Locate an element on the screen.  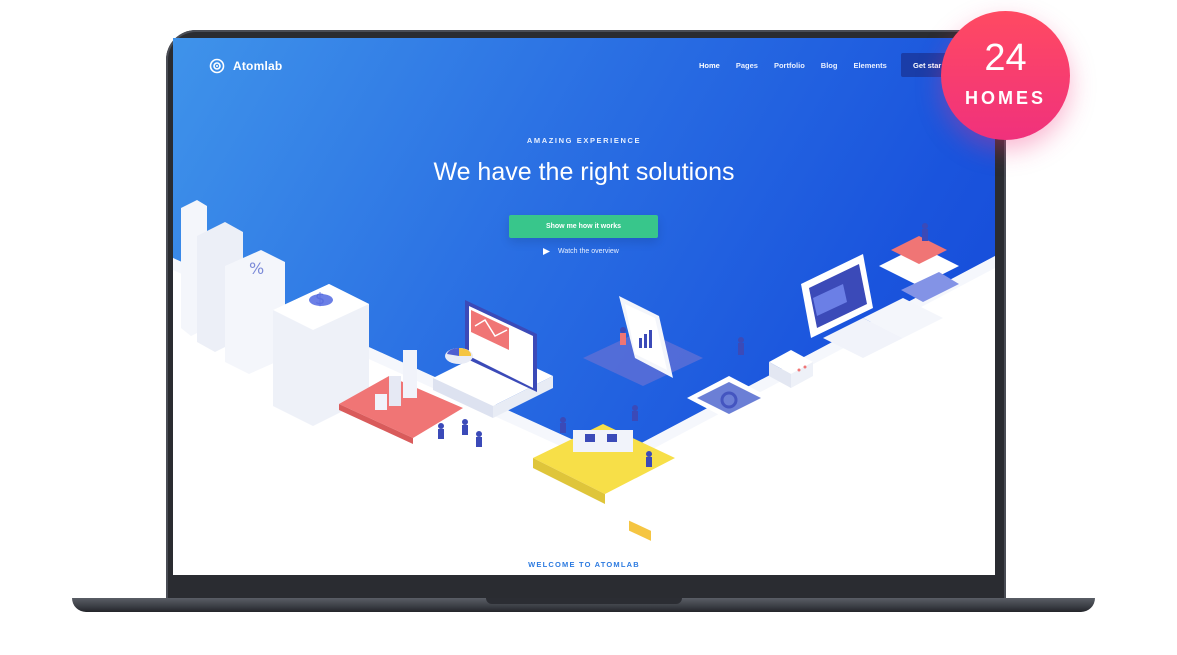
nav-item-pages: Pages is located at coordinates (747, 65).